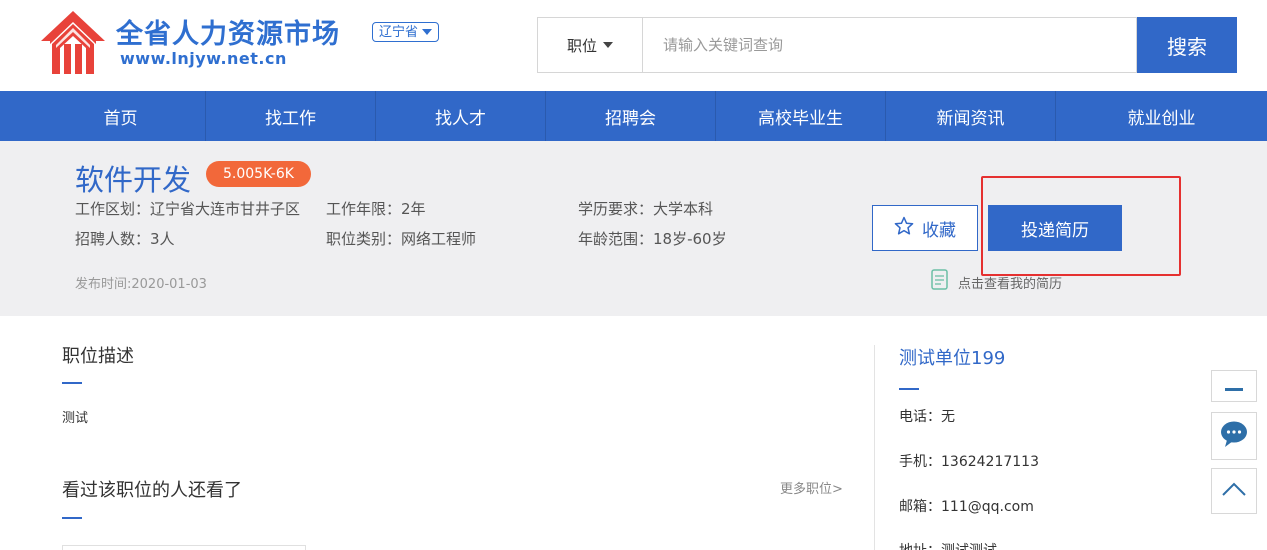  I want to click on nav-item-home: 首页, so click(103, 116).